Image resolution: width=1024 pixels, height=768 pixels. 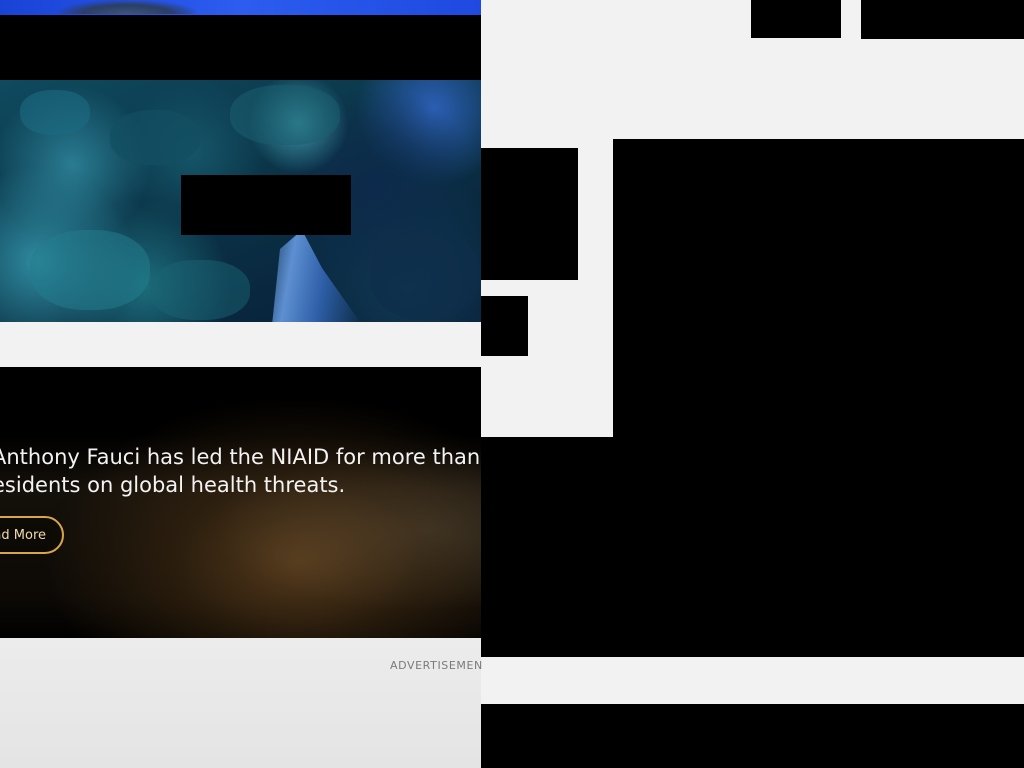 What do you see at coordinates (317, 276) in the screenshot?
I see `fish-graphic` at bounding box center [317, 276].